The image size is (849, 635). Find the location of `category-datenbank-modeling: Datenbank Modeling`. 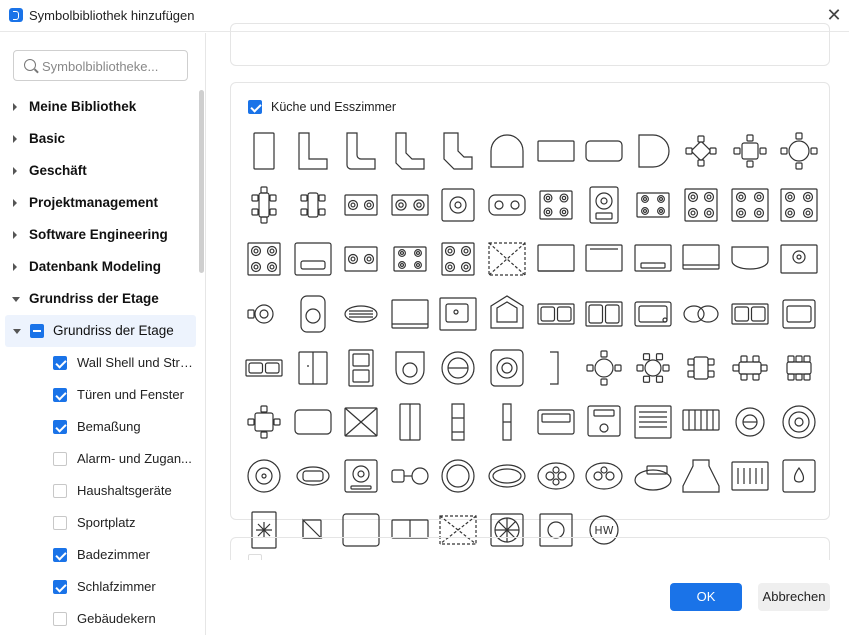

category-datenbank-modeling: Datenbank Modeling is located at coordinates (99, 267).